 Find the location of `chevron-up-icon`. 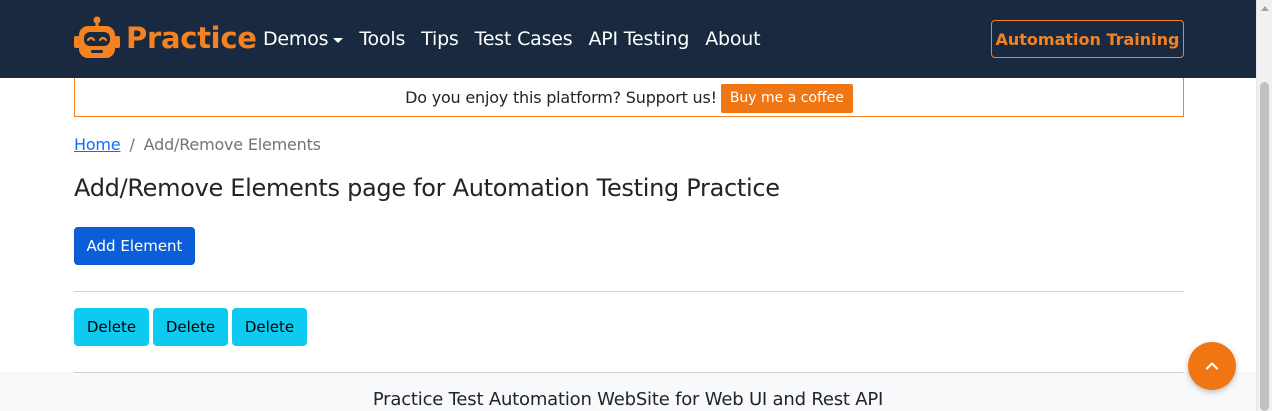

chevron-up-icon is located at coordinates (1212, 366).